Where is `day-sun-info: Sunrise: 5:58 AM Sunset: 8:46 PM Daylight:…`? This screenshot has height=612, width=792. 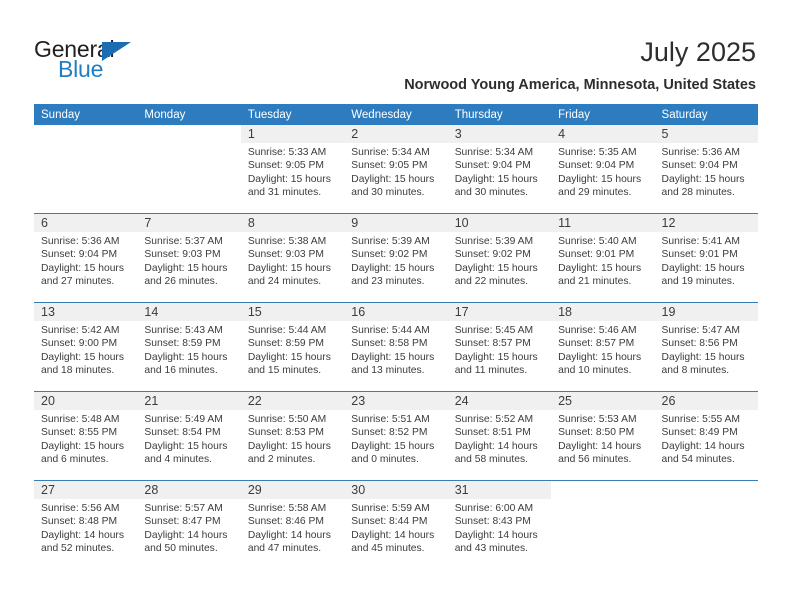
day-sun-info: Sunrise: 5:58 AM Sunset: 8:46 PM Daylight:… is located at coordinates (292, 527).